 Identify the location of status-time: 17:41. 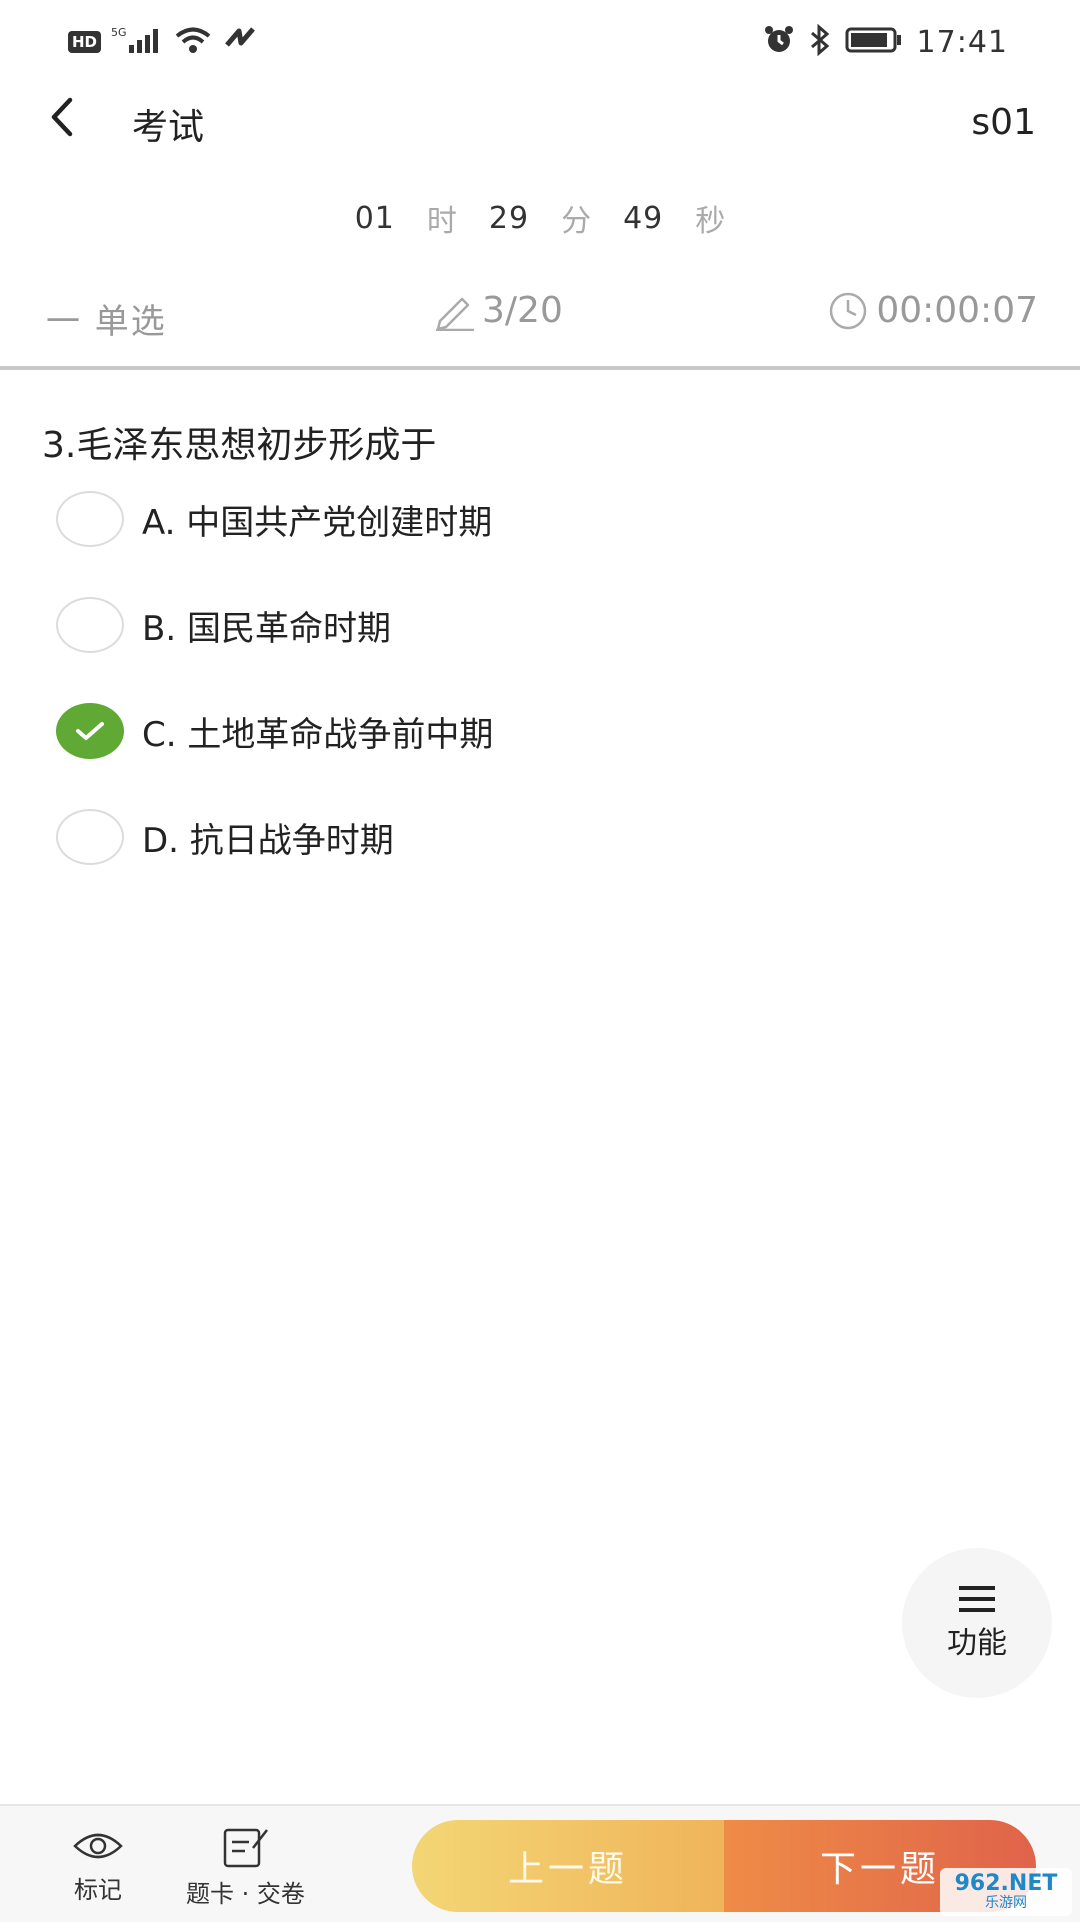
(962, 42).